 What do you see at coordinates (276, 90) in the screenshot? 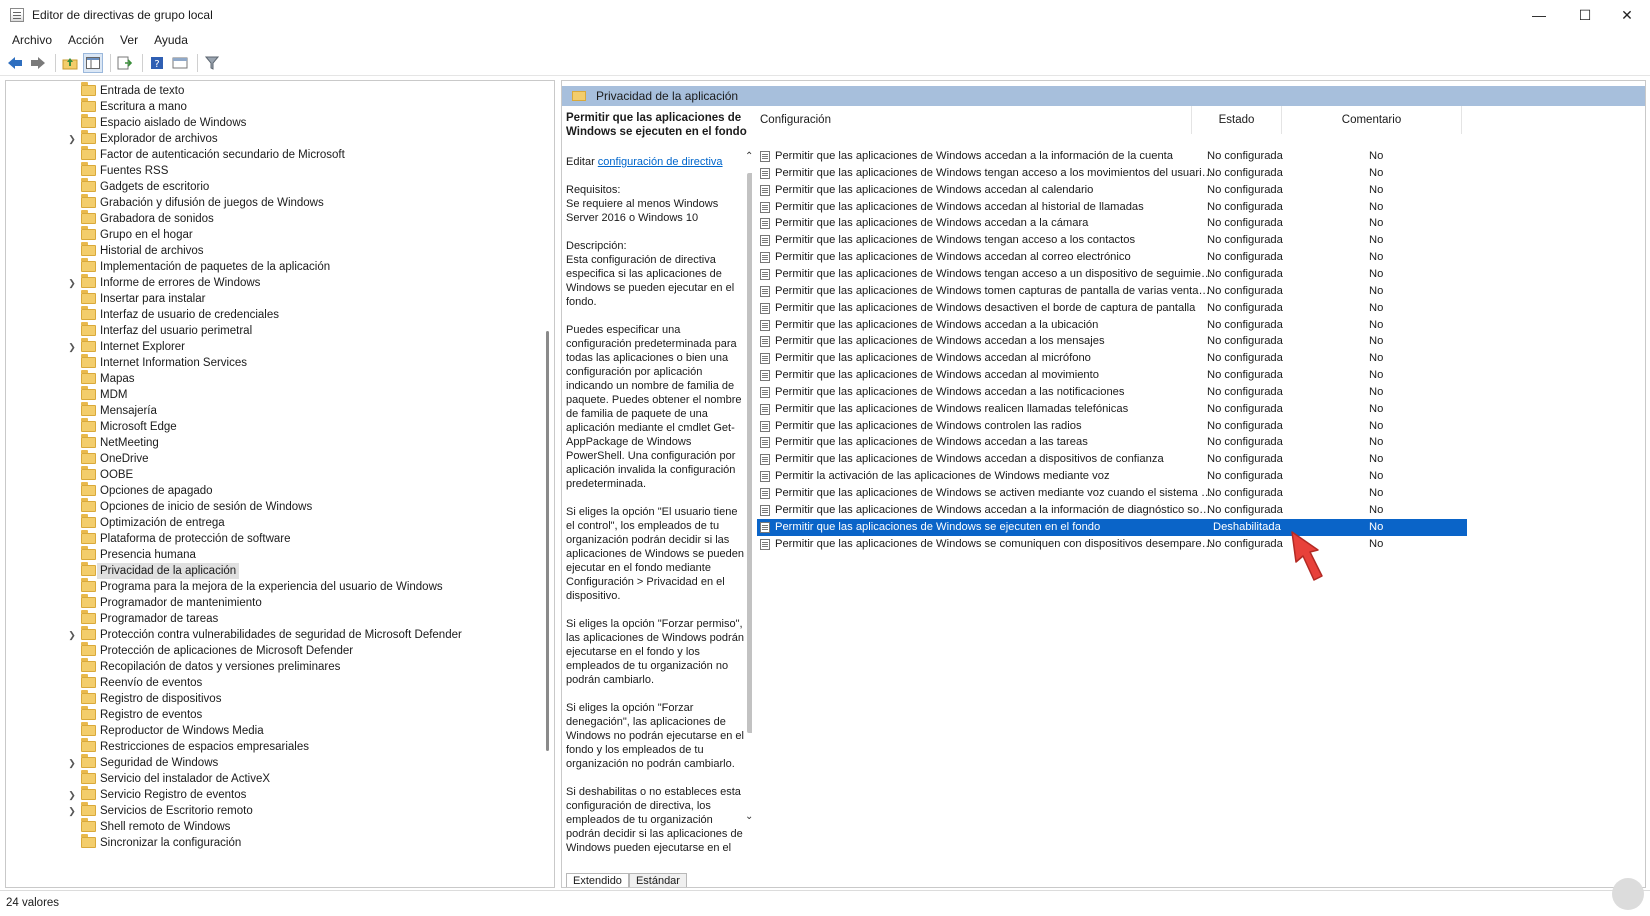
I see `tree-item: Entrada de texto` at bounding box center [276, 90].